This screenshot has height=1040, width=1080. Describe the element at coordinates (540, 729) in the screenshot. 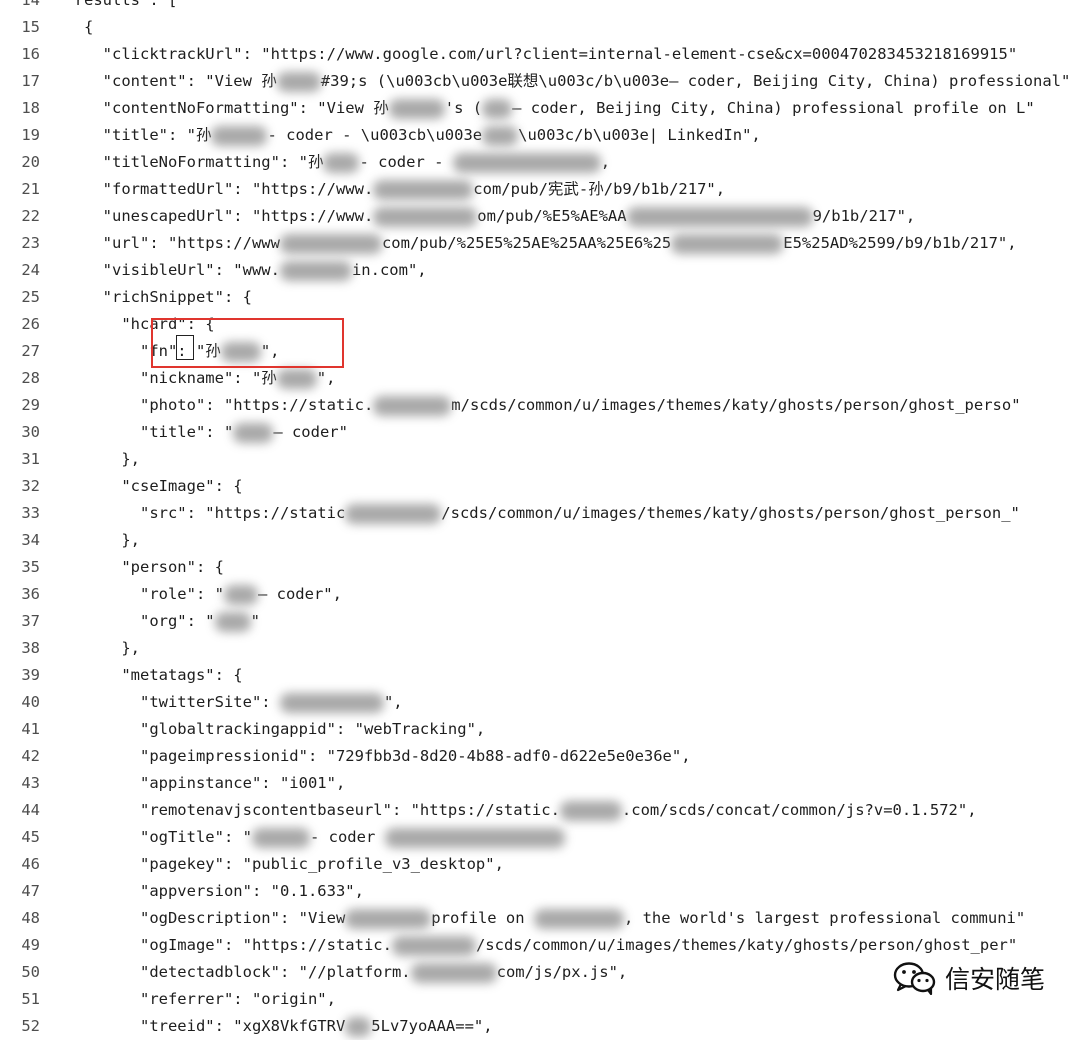

I see `code-line: 41 "globaltrackingappid": "webTracking",` at that location.